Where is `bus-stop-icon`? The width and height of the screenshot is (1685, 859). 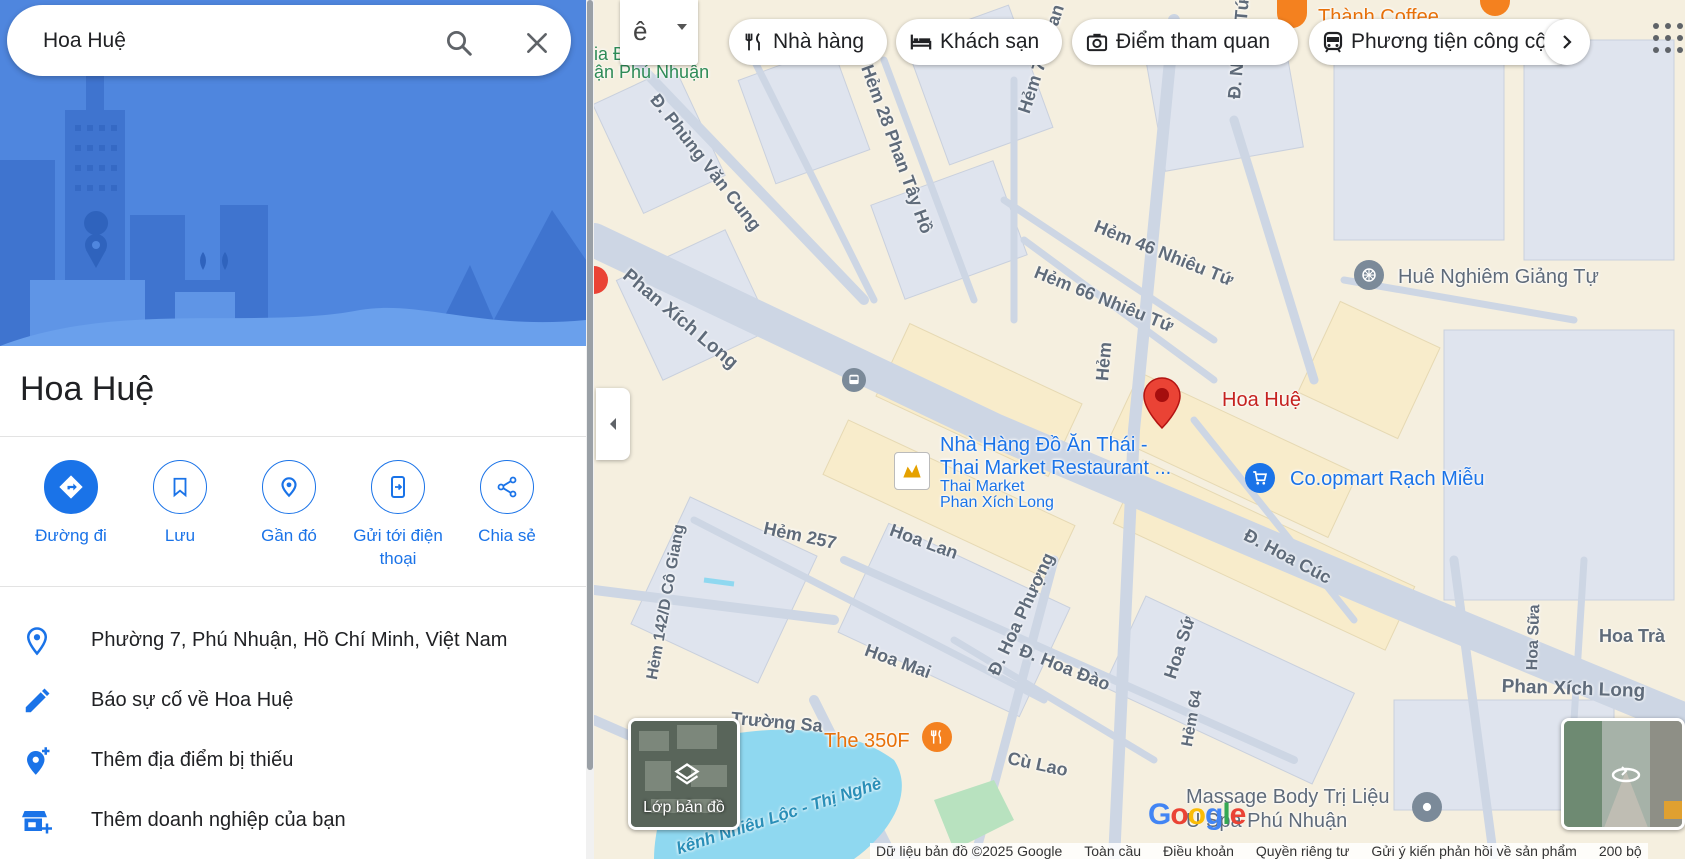 bus-stop-icon is located at coordinates (854, 380).